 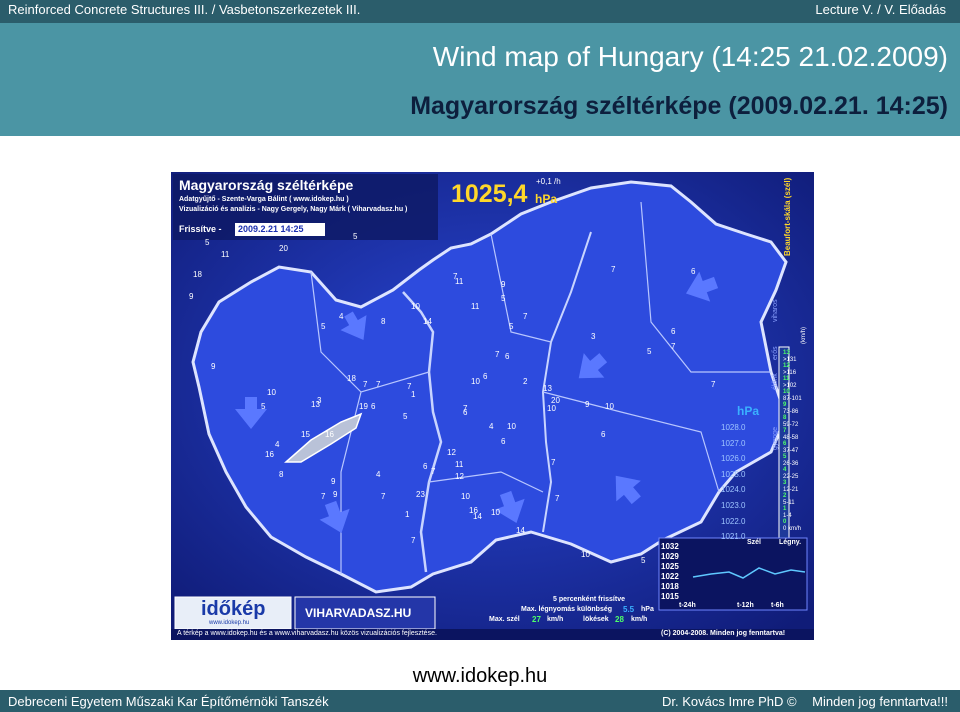 What do you see at coordinates (787, 515) in the screenshot?
I see `beaufort-range: 1-4` at bounding box center [787, 515].